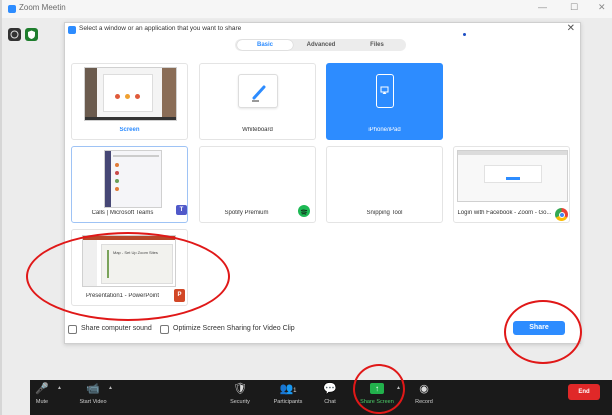 The width and height of the screenshot is (612, 415). Describe the element at coordinates (130, 94) in the screenshot. I see `screen-thumbnail` at that location.